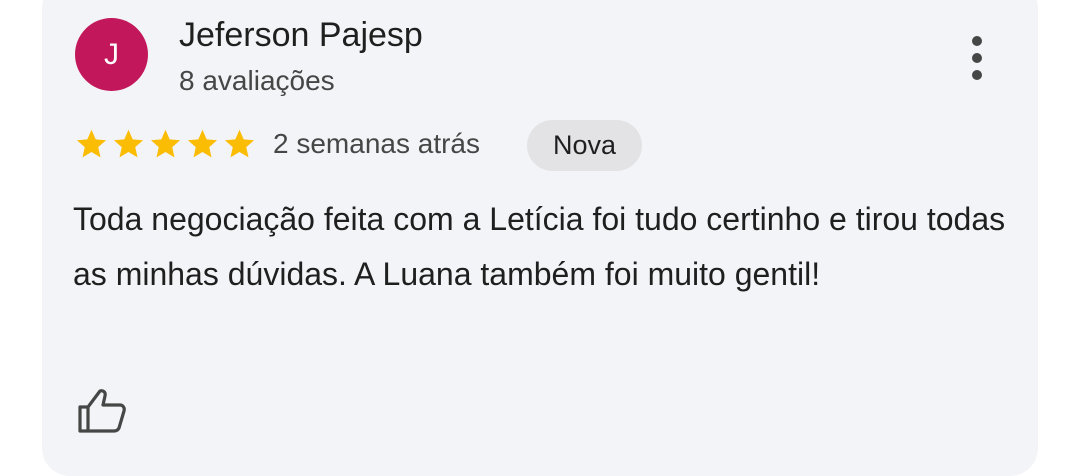 This screenshot has height=476, width=1080. What do you see at coordinates (977, 41) in the screenshot?
I see `more-vert-icon` at bounding box center [977, 41].